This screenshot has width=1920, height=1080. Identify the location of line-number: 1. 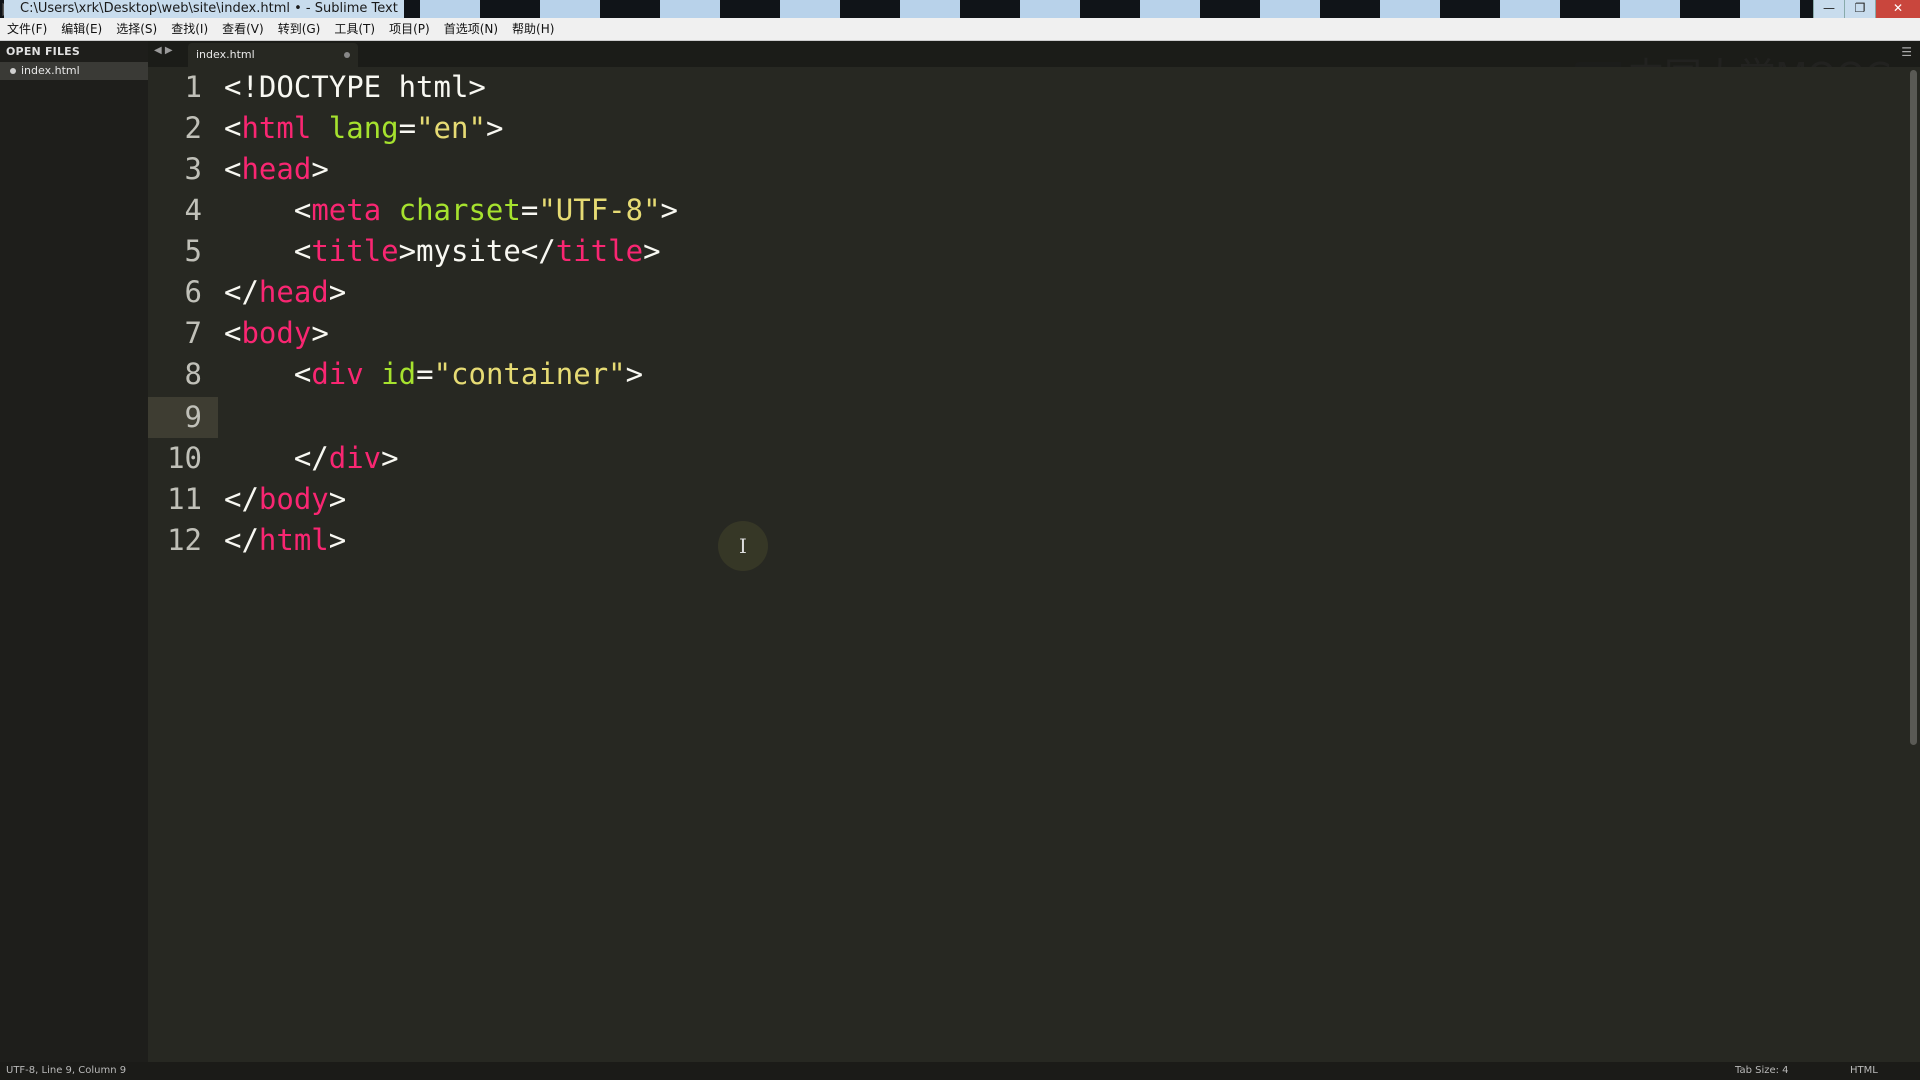
(193, 87).